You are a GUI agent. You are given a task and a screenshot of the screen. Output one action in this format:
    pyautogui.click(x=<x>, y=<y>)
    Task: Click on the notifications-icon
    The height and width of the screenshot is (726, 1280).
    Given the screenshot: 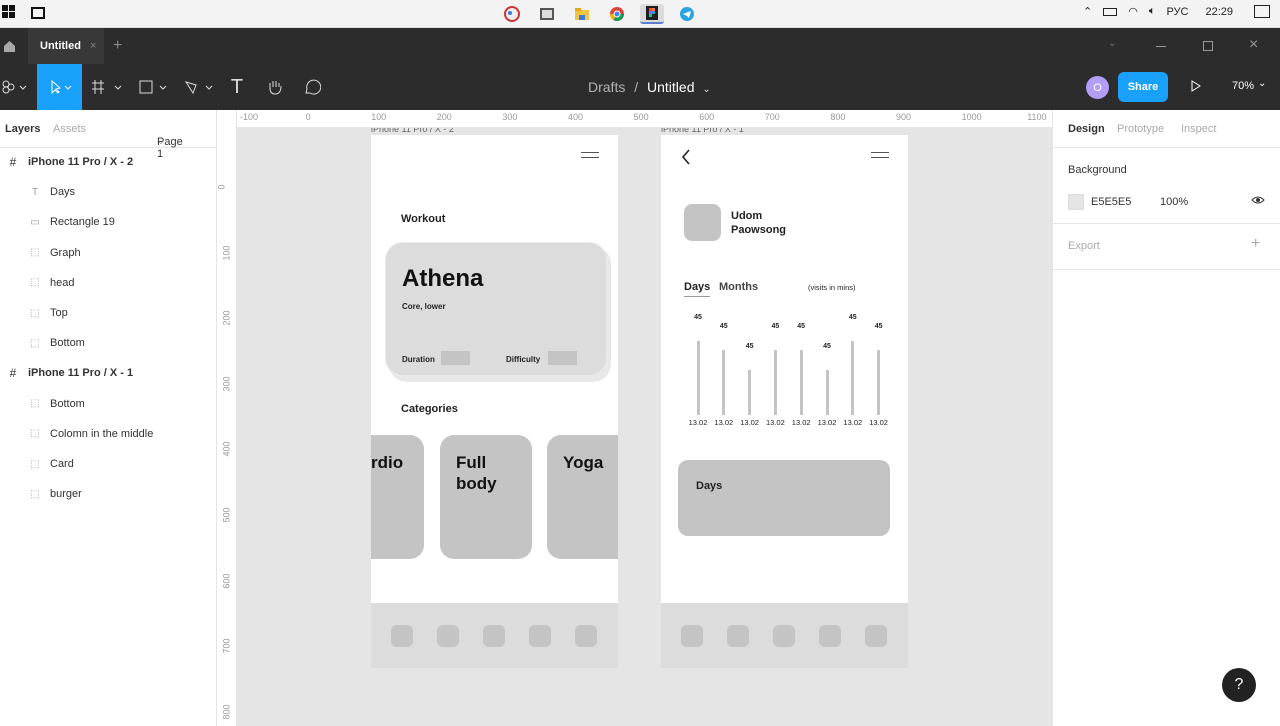 What is the action you would take?
    pyautogui.click(x=1262, y=11)
    